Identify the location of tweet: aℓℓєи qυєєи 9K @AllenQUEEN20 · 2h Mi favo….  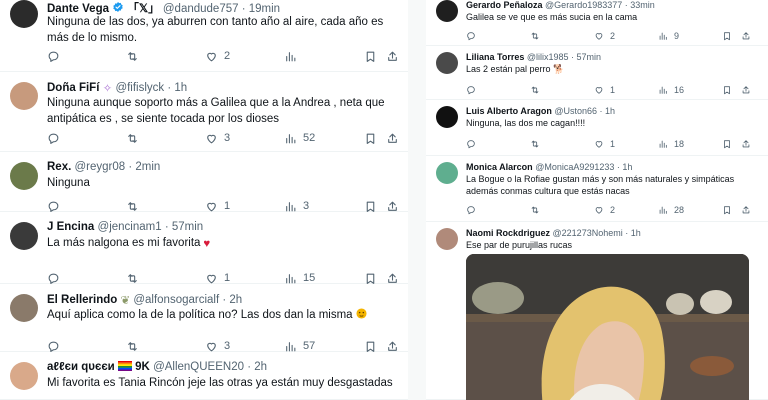
(204, 376).